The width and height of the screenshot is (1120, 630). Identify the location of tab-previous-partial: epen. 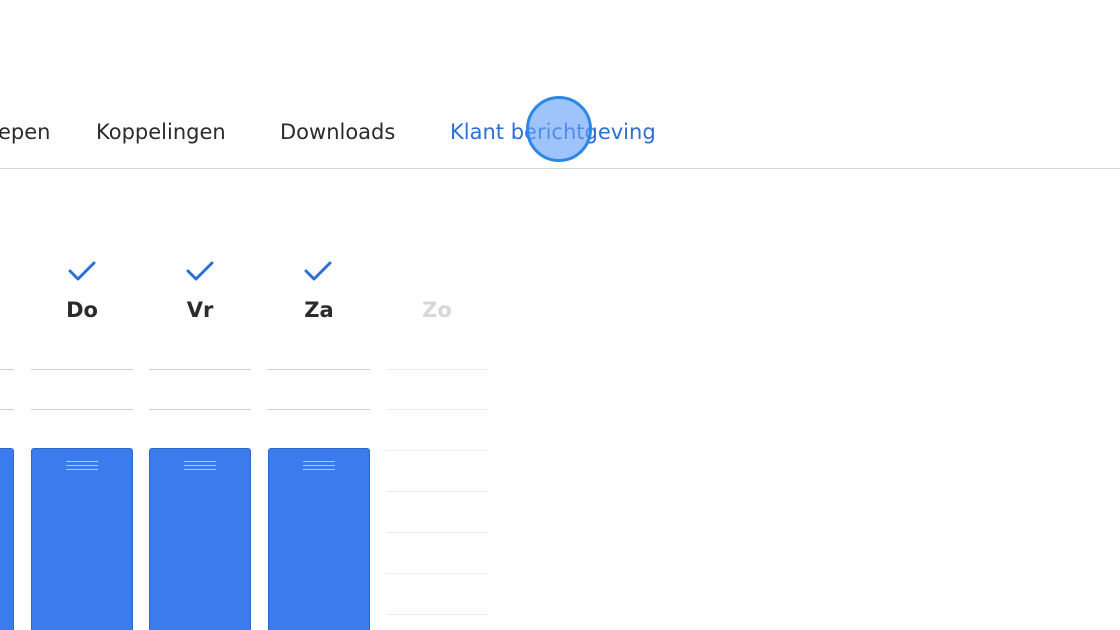
(25, 132).